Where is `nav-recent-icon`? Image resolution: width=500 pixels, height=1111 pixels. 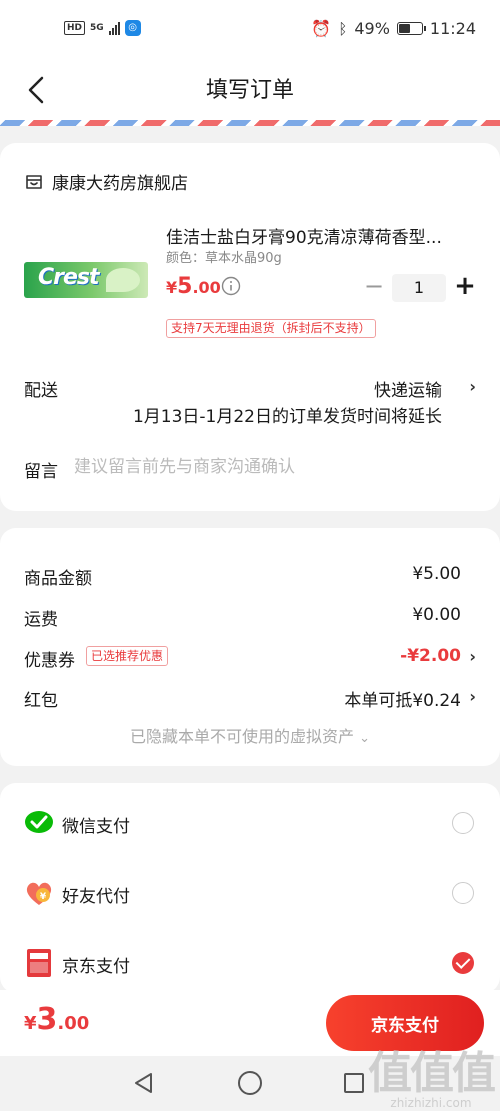 nav-recent-icon is located at coordinates (354, 1083).